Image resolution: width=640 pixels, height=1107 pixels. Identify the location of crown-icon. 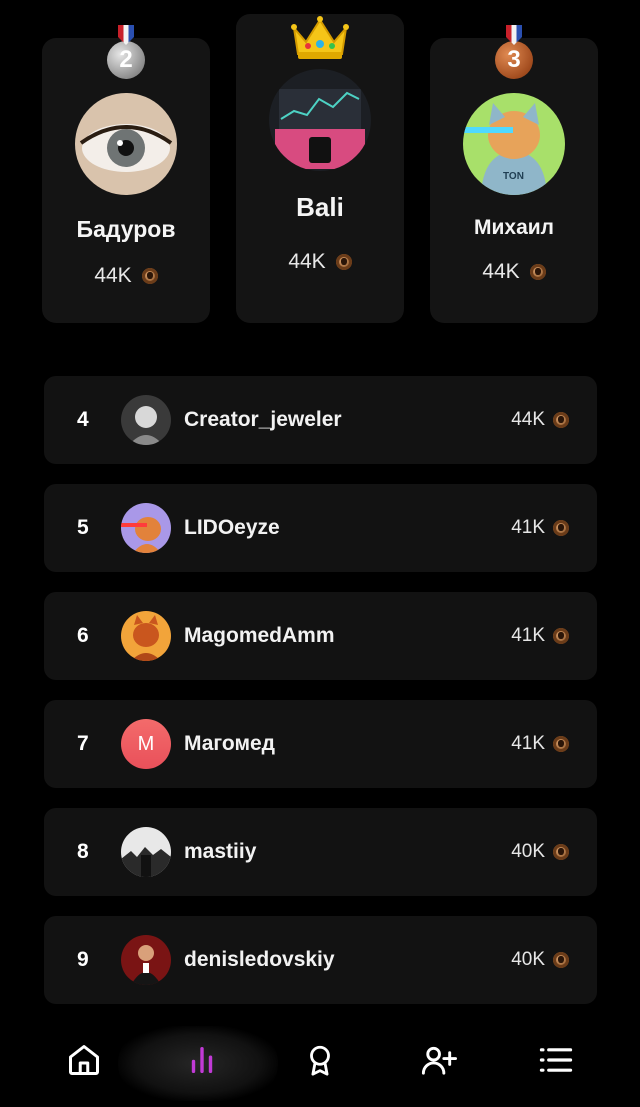
(320, 39).